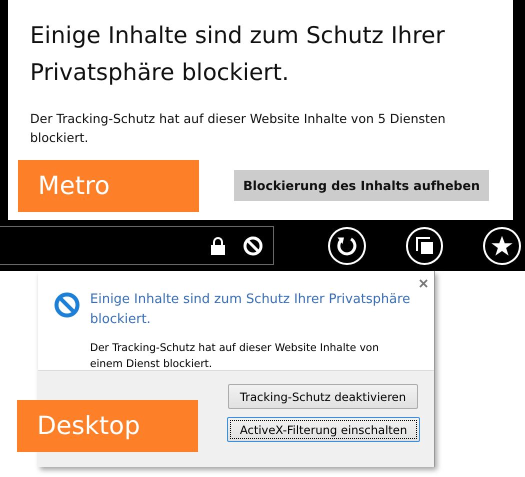 Image resolution: width=525 pixels, height=477 pixels. I want to click on refresh-button, so click(347, 245).